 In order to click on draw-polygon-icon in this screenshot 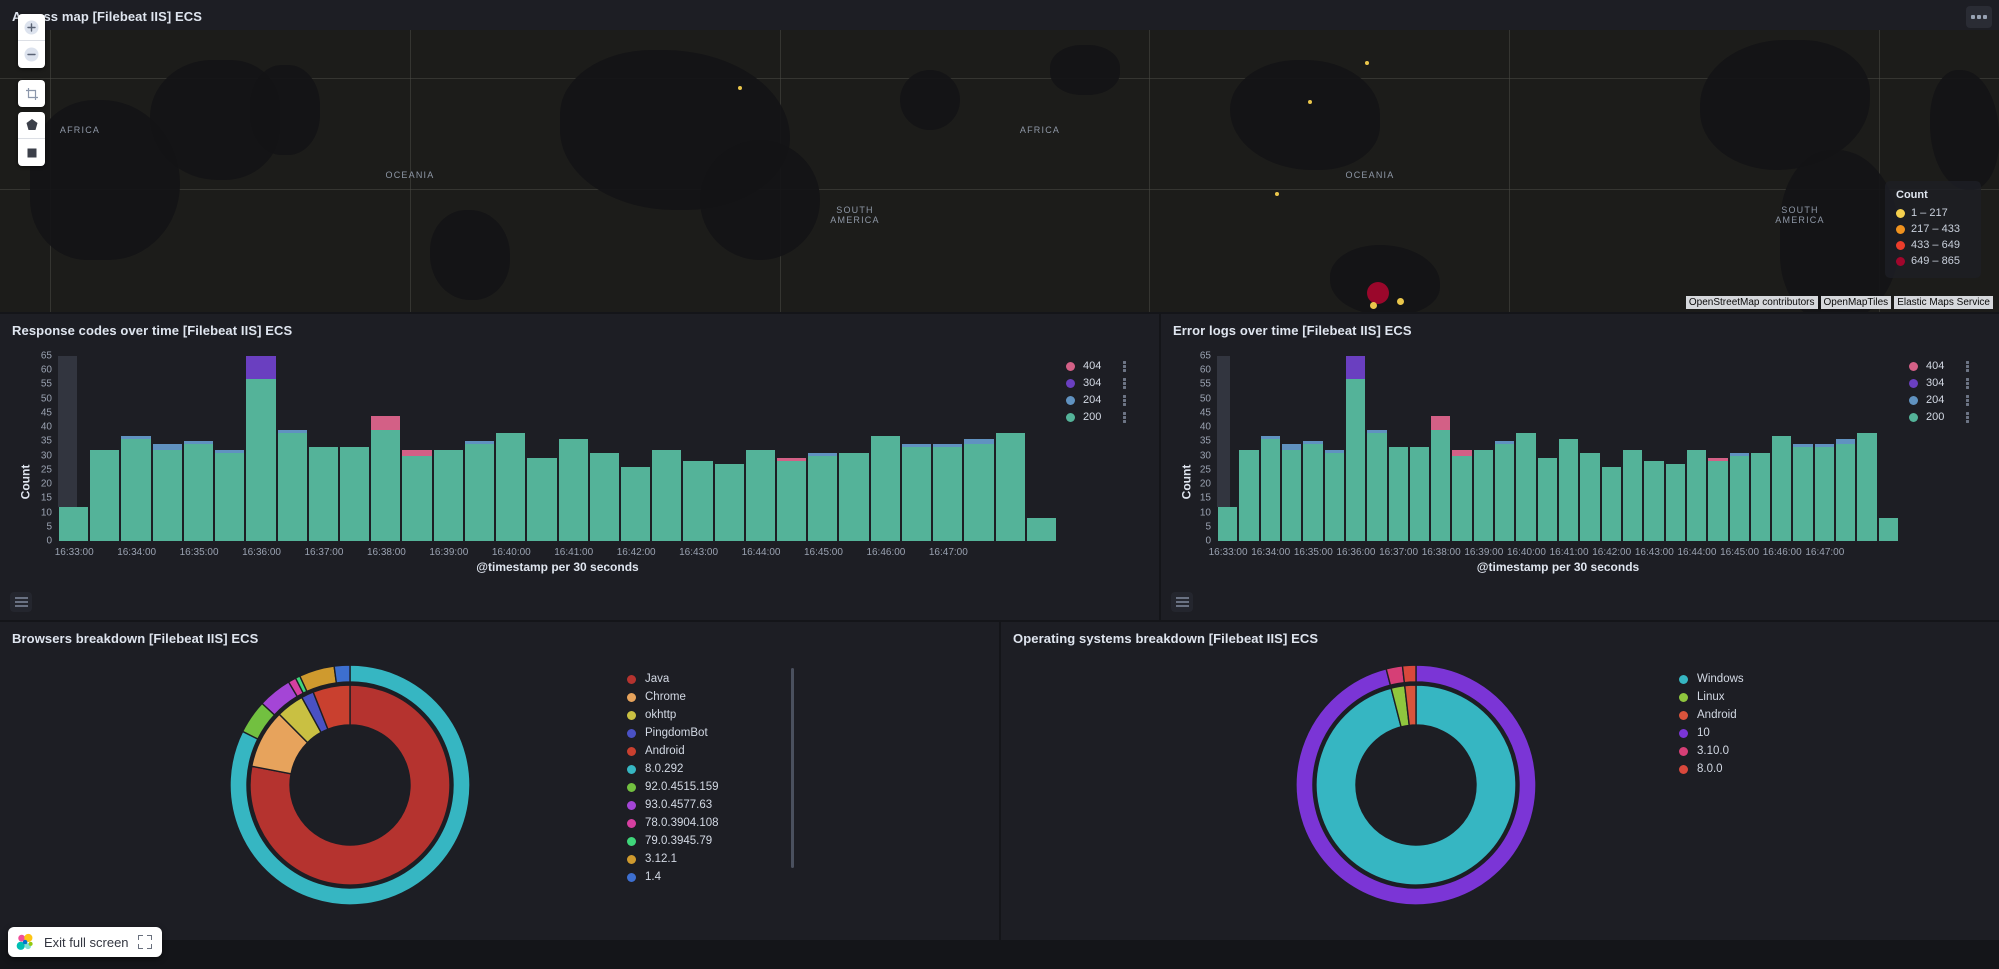, I will do `click(31, 125)`.